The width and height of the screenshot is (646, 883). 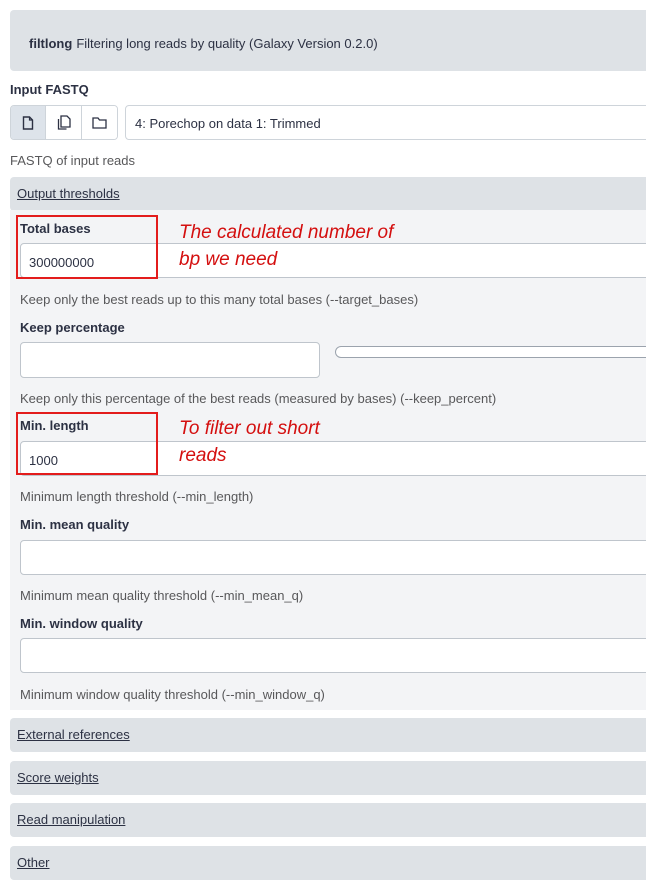 What do you see at coordinates (73, 160) in the screenshot?
I see `input-fastq-help: FASTQ of input reads` at bounding box center [73, 160].